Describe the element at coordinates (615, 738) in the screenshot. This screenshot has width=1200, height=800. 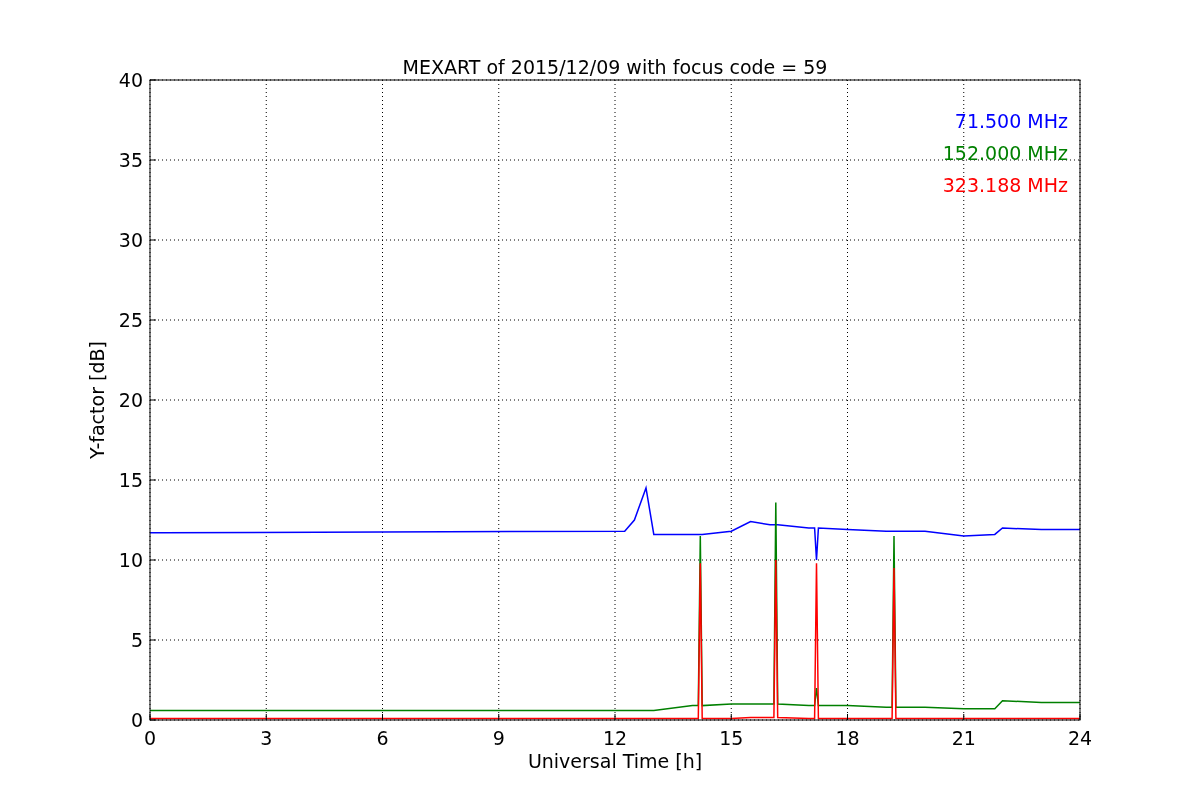
I see `tick-label: 12` at that location.